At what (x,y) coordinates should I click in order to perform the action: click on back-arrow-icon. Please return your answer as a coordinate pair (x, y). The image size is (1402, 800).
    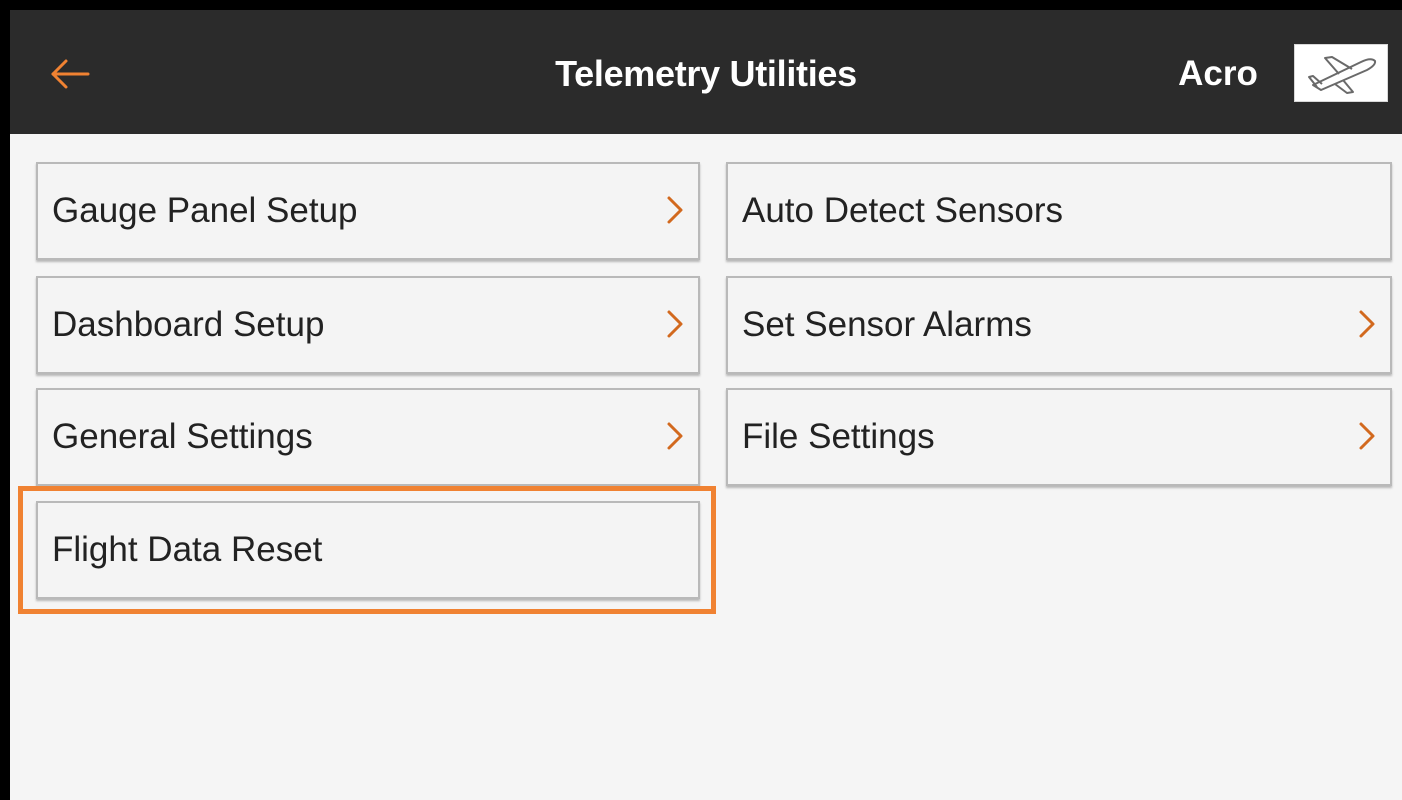
    Looking at the image, I should click on (70, 74).